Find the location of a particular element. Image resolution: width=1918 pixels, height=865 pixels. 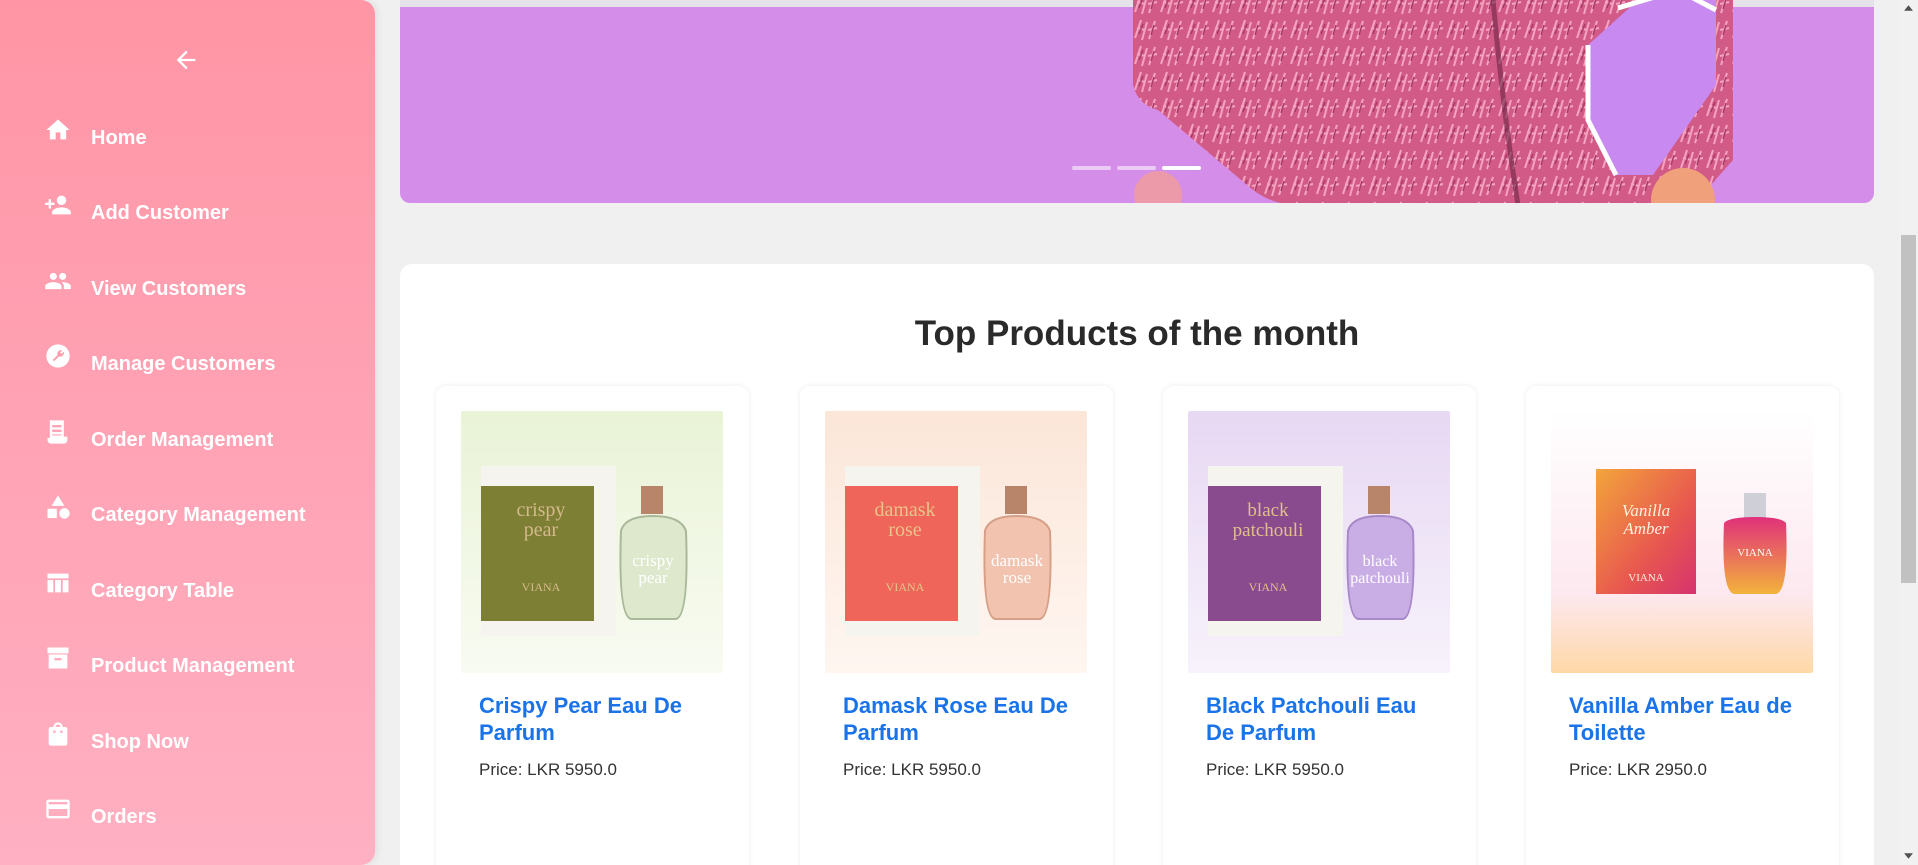

sidebar-item-product-management: Product Management is located at coordinates (187, 666).